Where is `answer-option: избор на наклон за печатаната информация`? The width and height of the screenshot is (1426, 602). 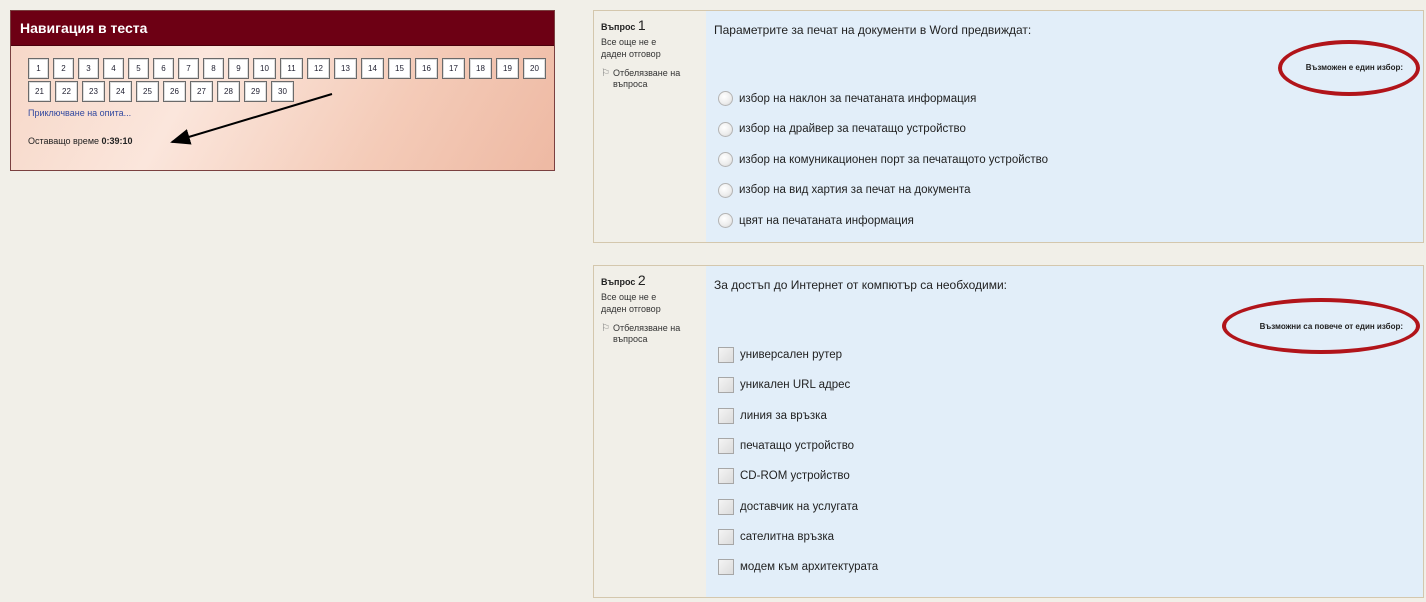 answer-option: избор на наклон за печатаната информация is located at coordinates (847, 98).